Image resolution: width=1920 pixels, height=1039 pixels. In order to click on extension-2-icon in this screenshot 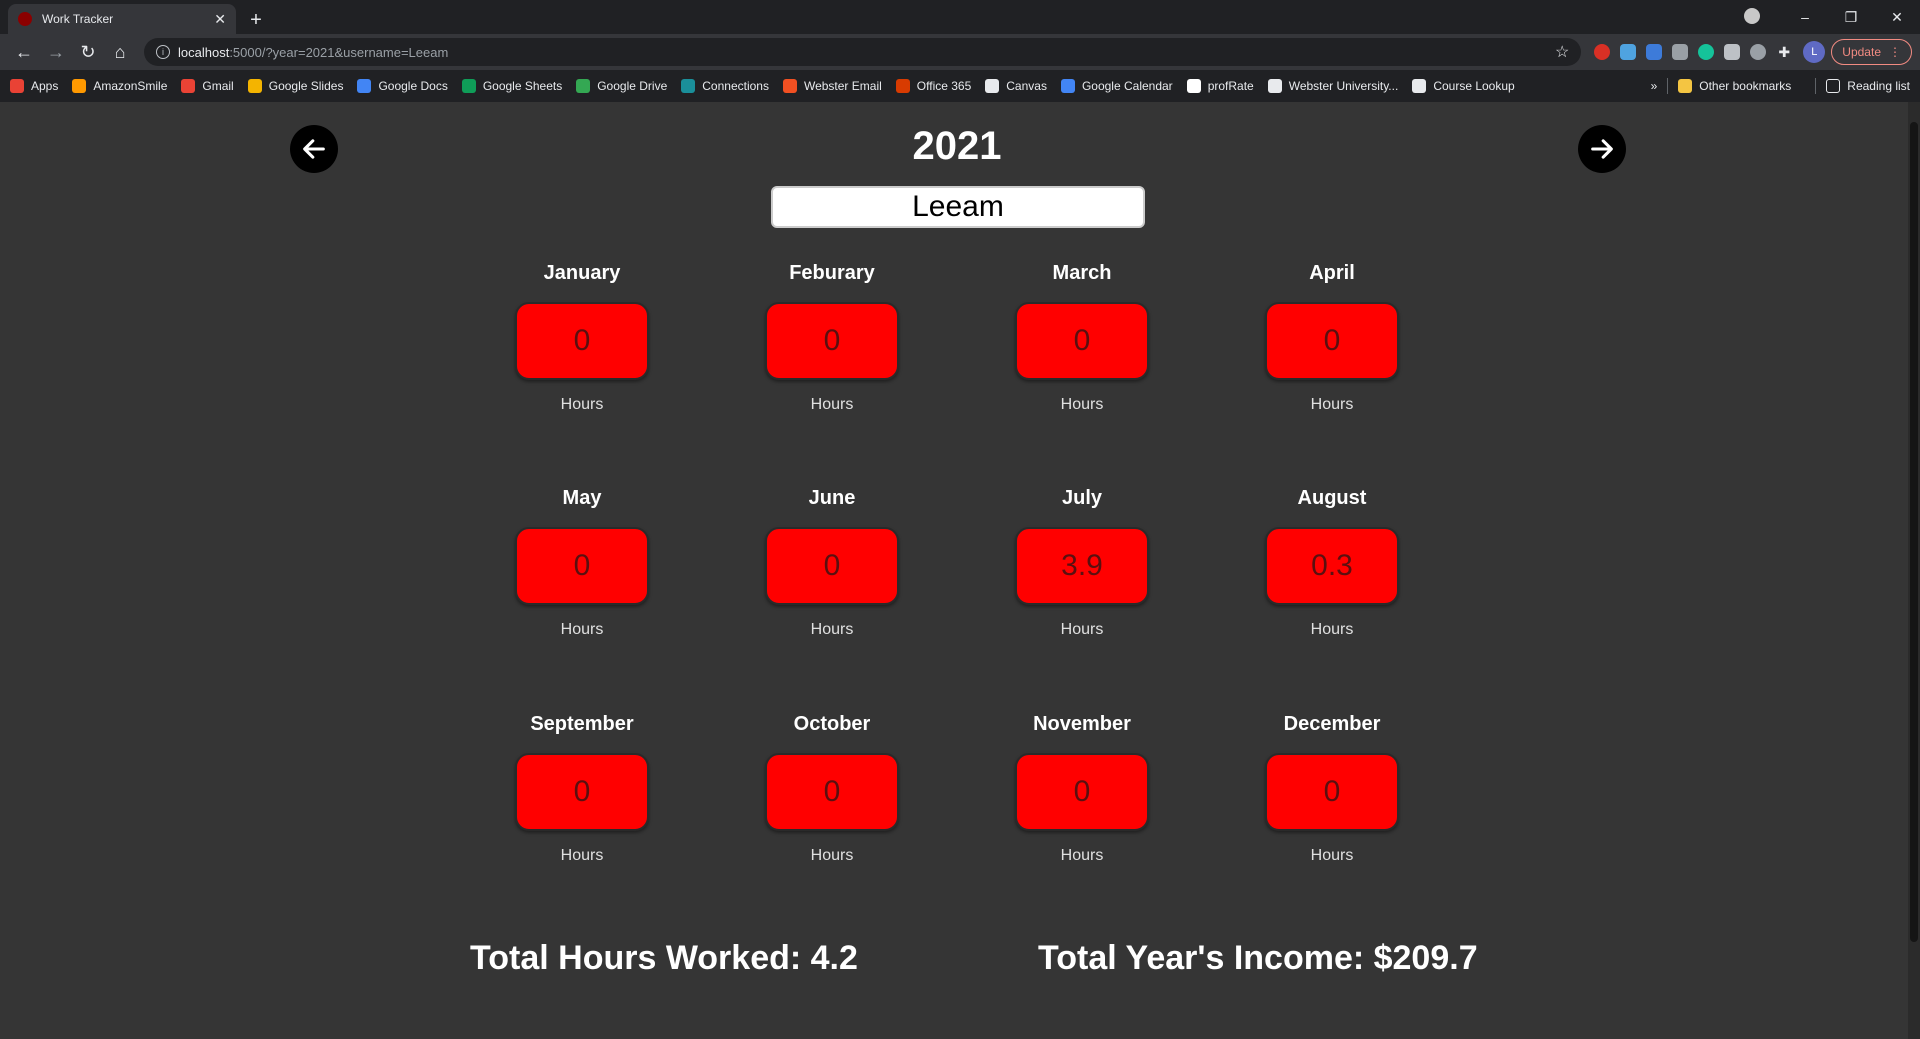, I will do `click(1628, 52)`.